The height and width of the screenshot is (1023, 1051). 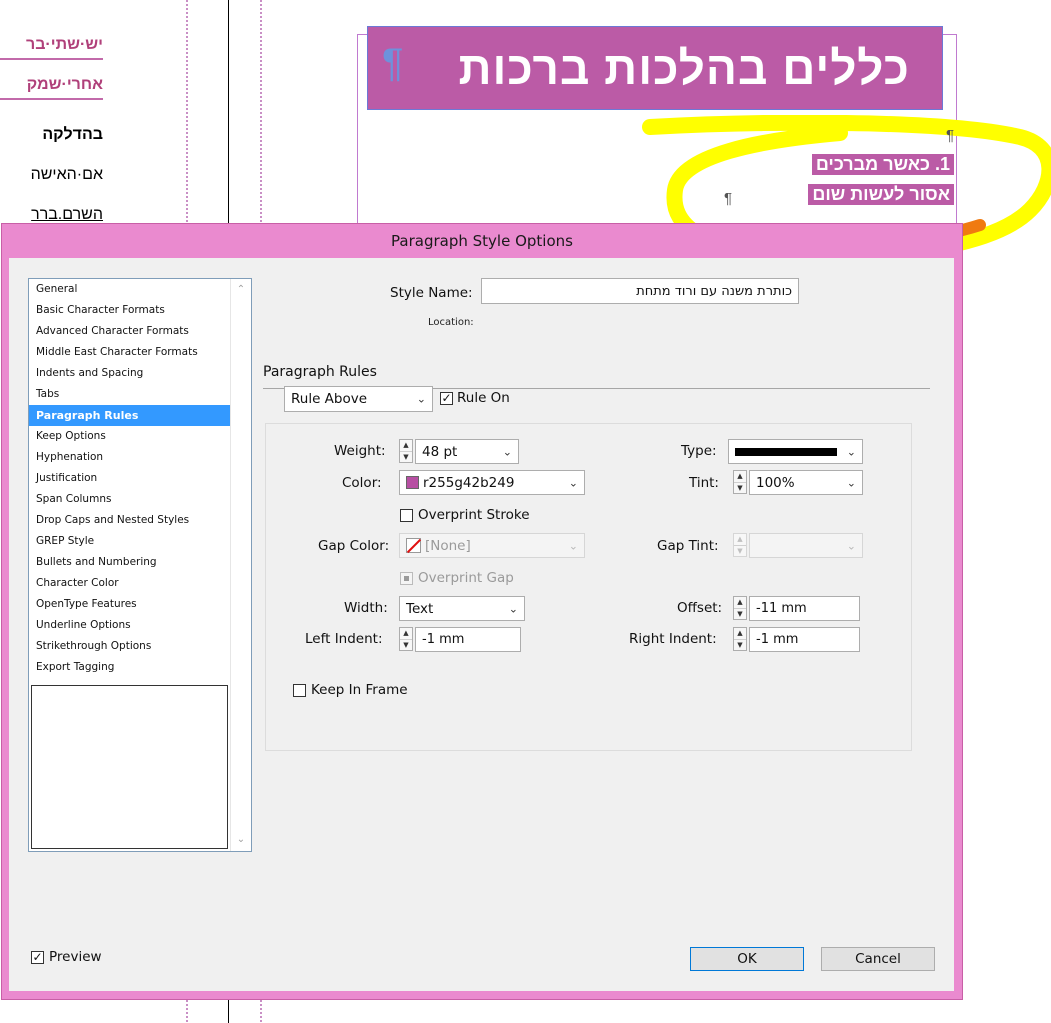 What do you see at coordinates (140, 520) in the screenshot?
I see `category-item-drop-caps-and-nested-styles: Drop Caps and Nested Styles` at bounding box center [140, 520].